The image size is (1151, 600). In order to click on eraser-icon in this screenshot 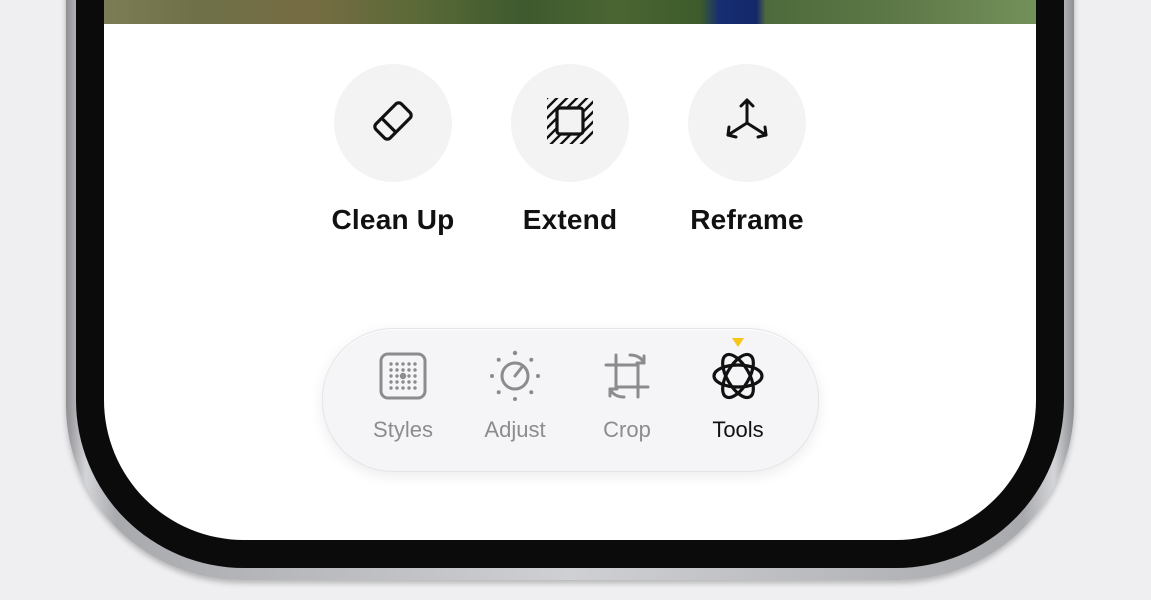, I will do `click(393, 123)`.